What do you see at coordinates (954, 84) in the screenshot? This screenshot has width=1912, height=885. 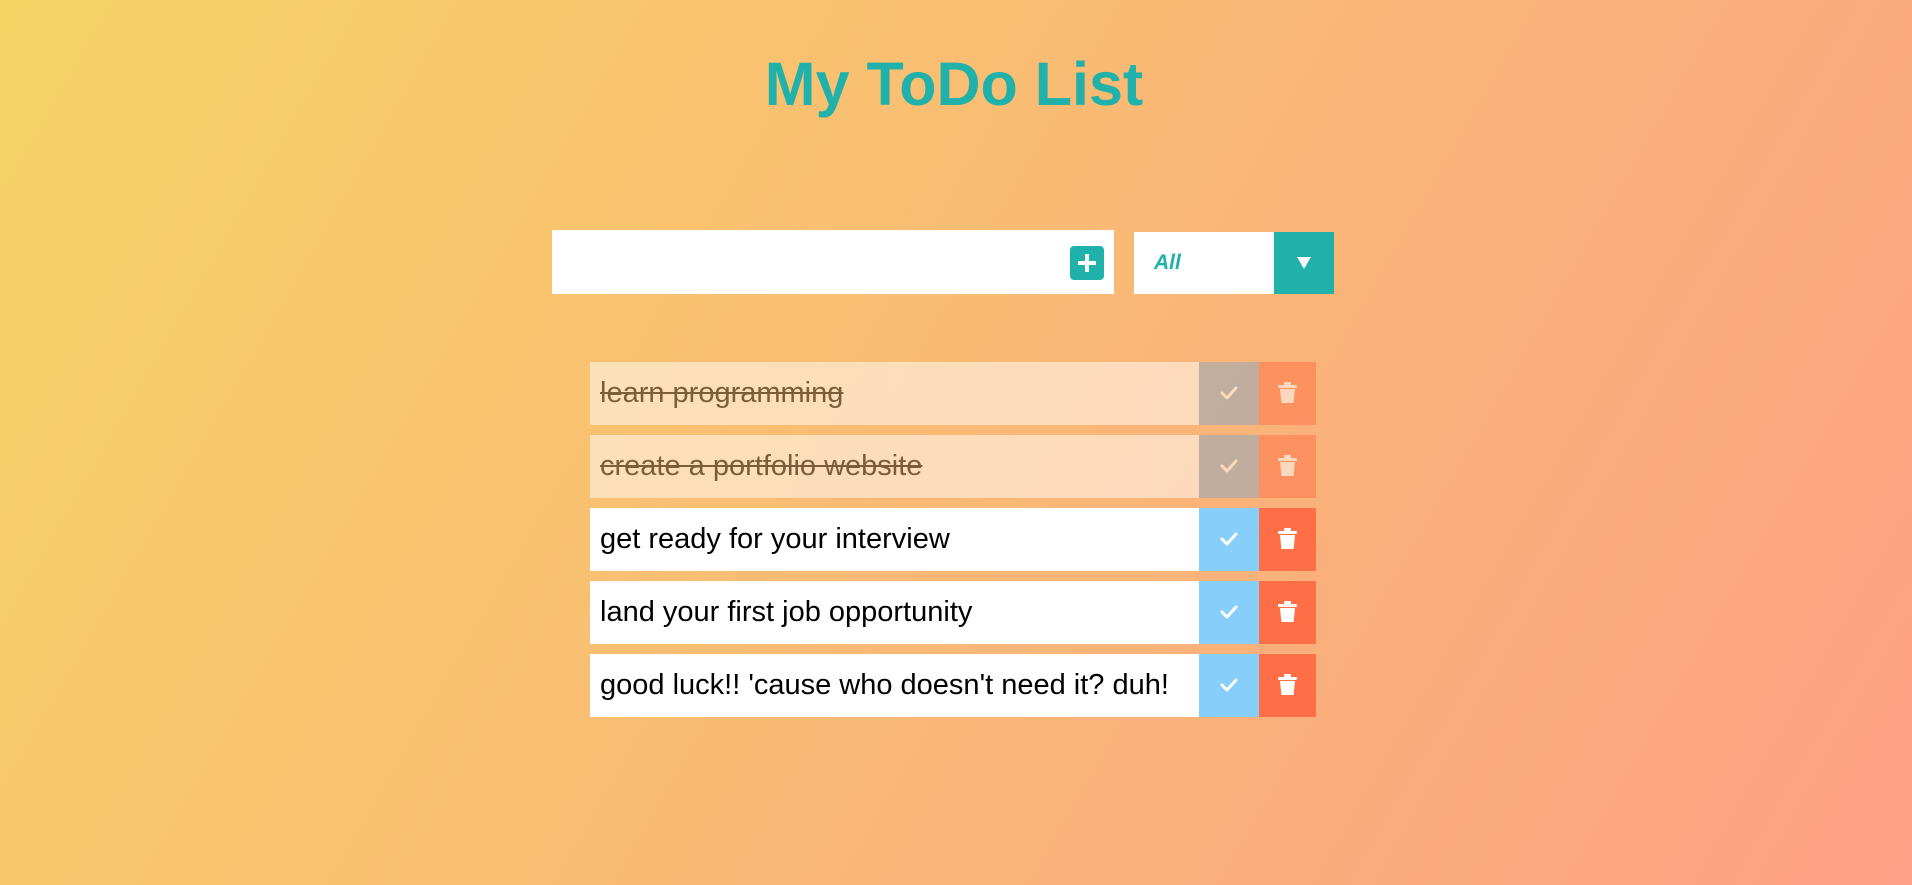 I see `page-title: My ToDo List` at bounding box center [954, 84].